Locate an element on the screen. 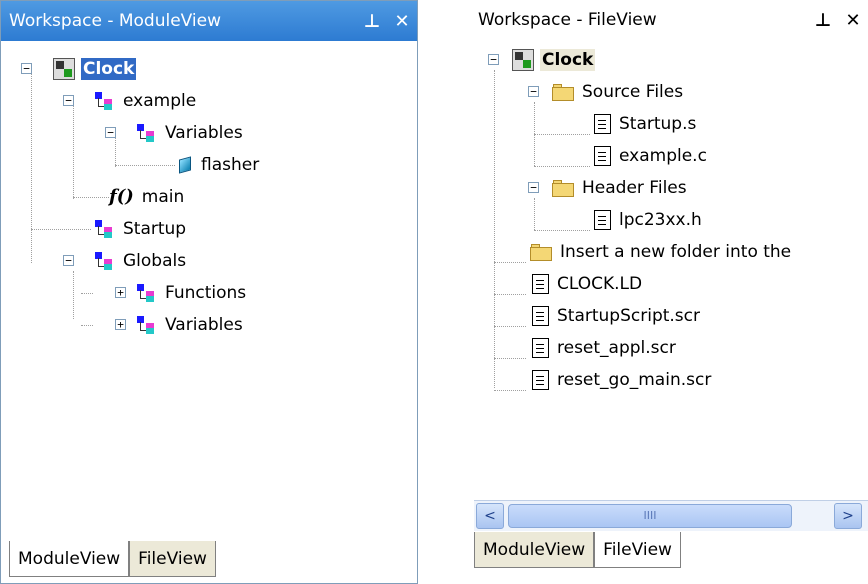 This screenshot has width=868, height=584. scroll-thumb: IIII is located at coordinates (650, 516).